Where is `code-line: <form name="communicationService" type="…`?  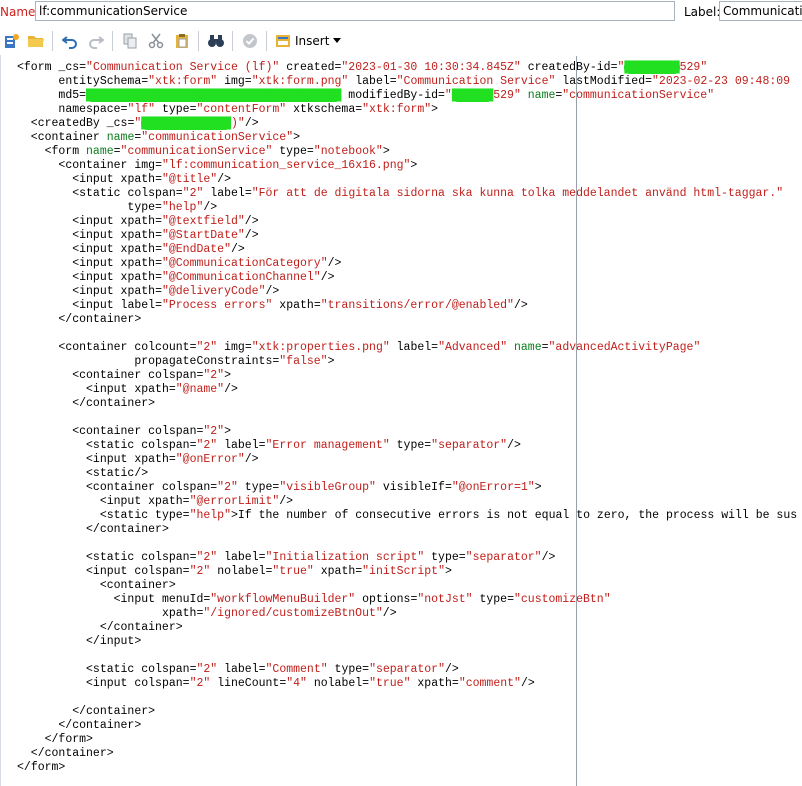 code-line: <form name="communicationService" type="… is located at coordinates (203, 151).